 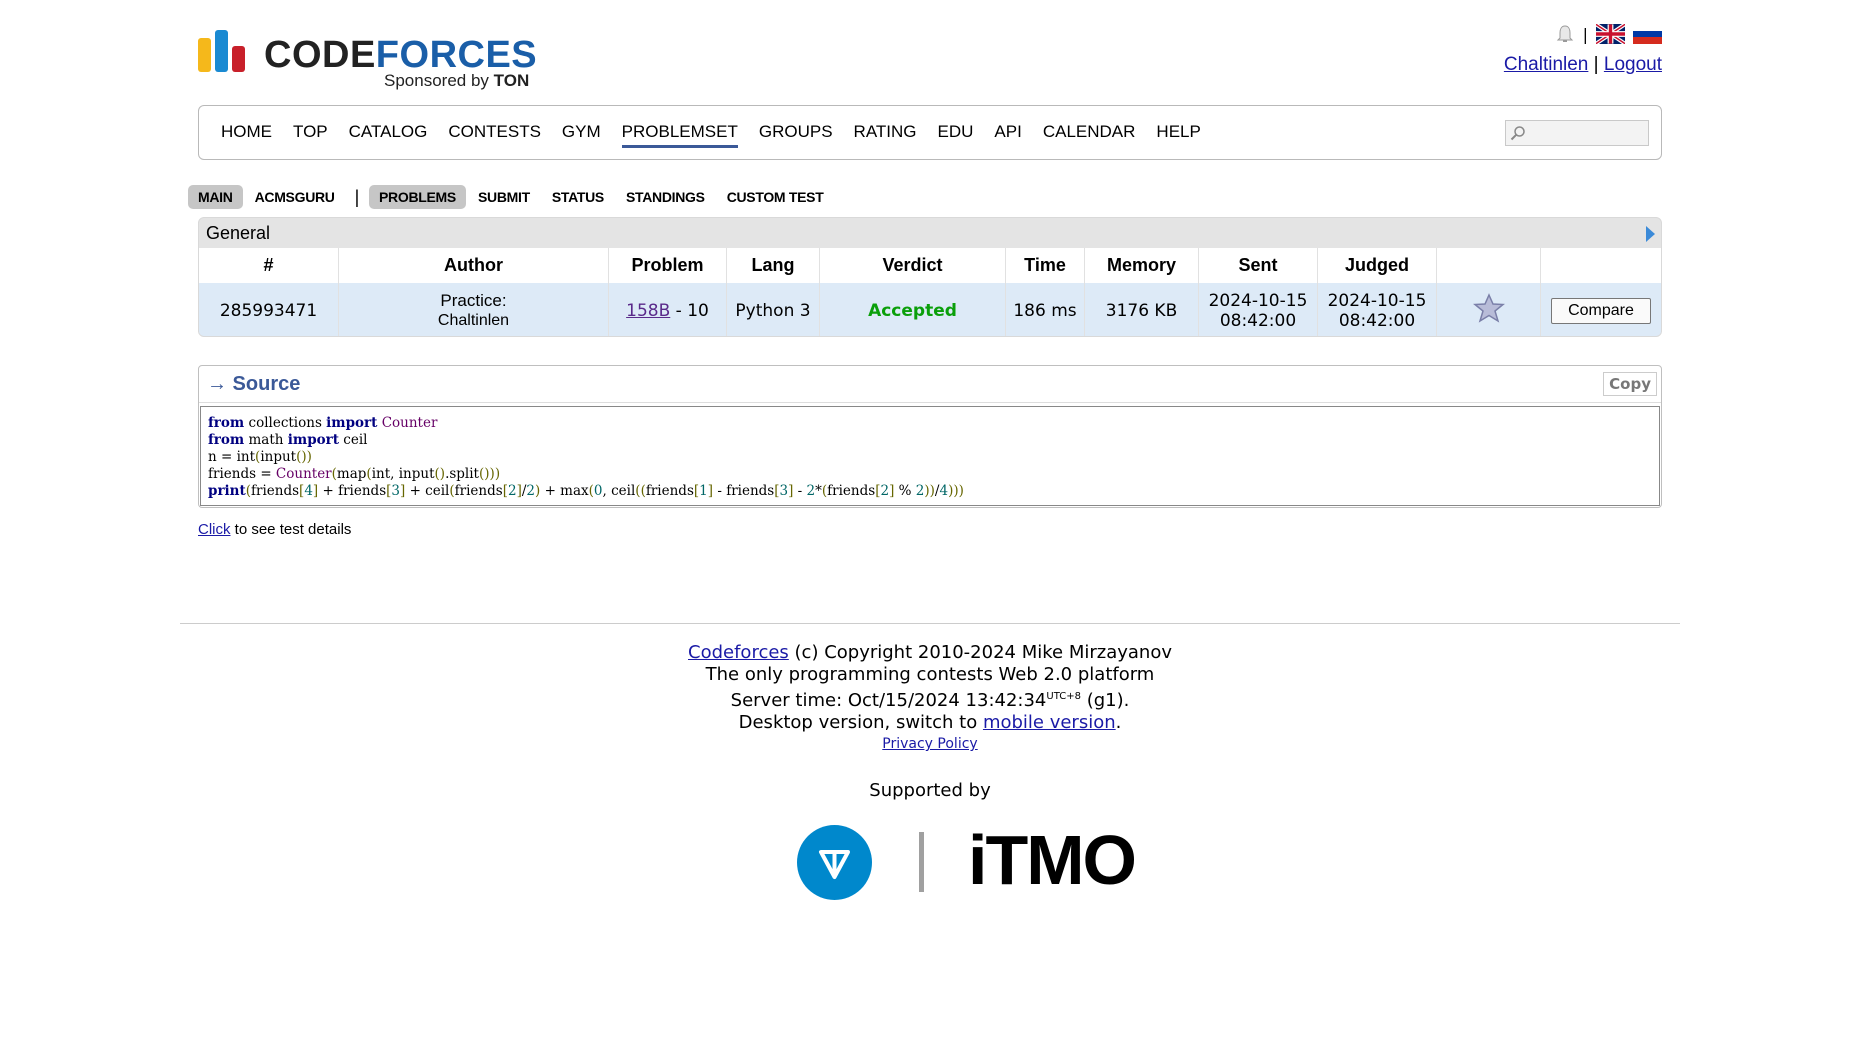 What do you see at coordinates (980, 652) in the screenshot?
I see `footer-copyright: (c) Copyright 2010-2024 Mike Mirzayanov` at bounding box center [980, 652].